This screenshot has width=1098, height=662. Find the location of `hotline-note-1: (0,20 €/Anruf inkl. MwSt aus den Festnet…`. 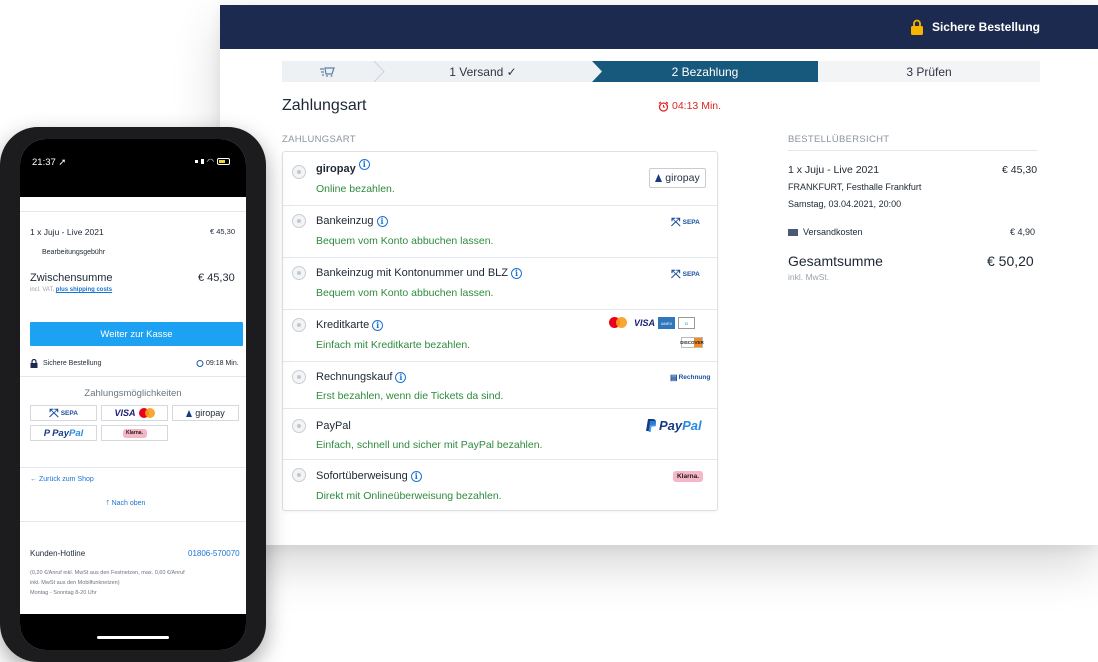

hotline-note-1: (0,20 €/Anruf inkl. MwSt aus den Festnet… is located at coordinates (107, 573).